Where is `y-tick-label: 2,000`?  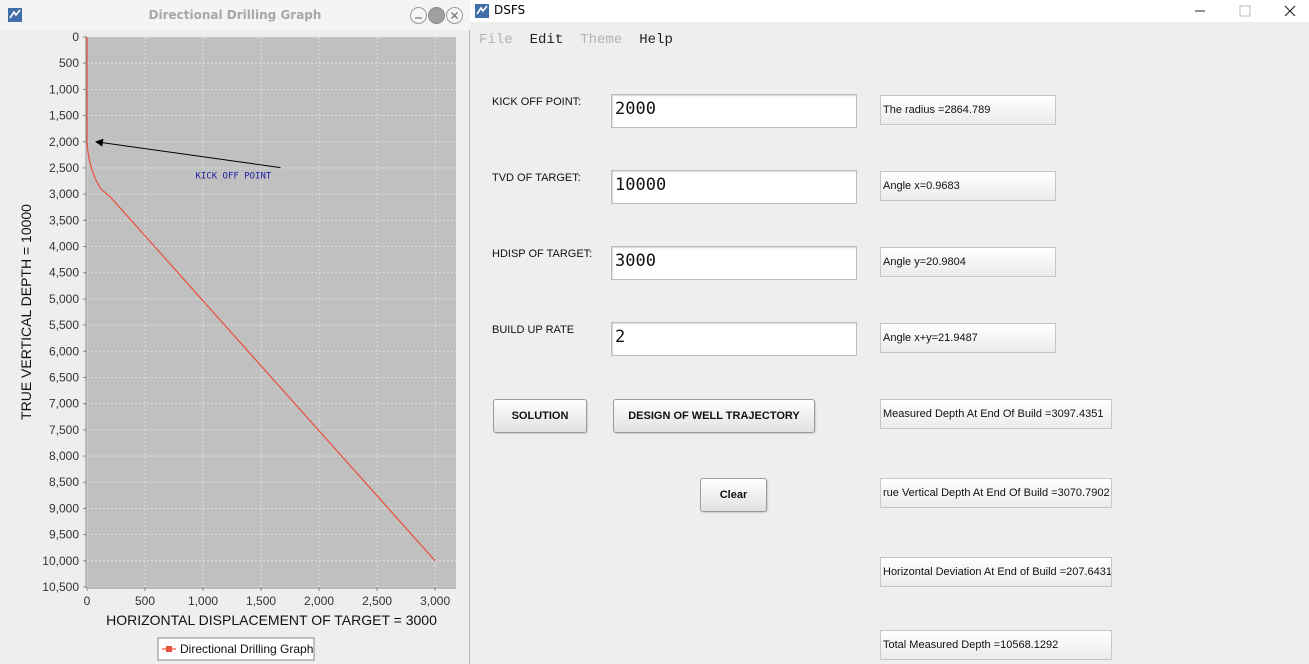
y-tick-label: 2,000 is located at coordinates (64, 142).